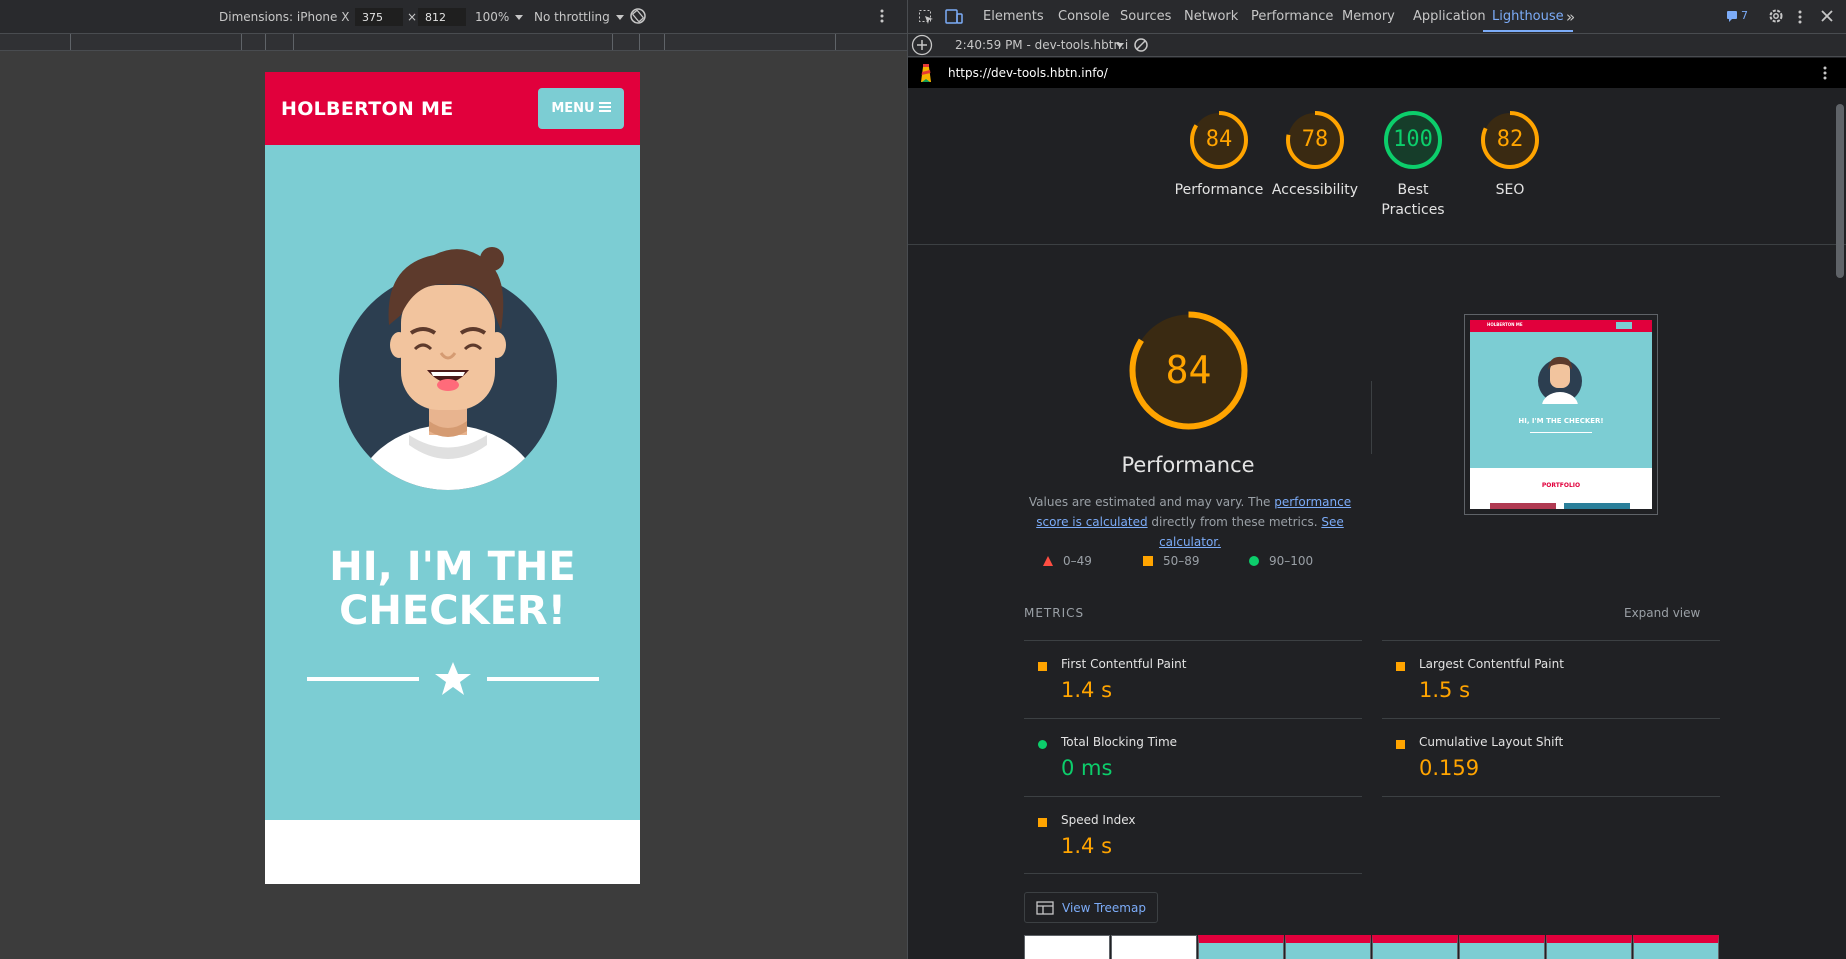 This screenshot has width=1846, height=959. What do you see at coordinates (1413, 139) in the screenshot?
I see `score-value: 100` at bounding box center [1413, 139].